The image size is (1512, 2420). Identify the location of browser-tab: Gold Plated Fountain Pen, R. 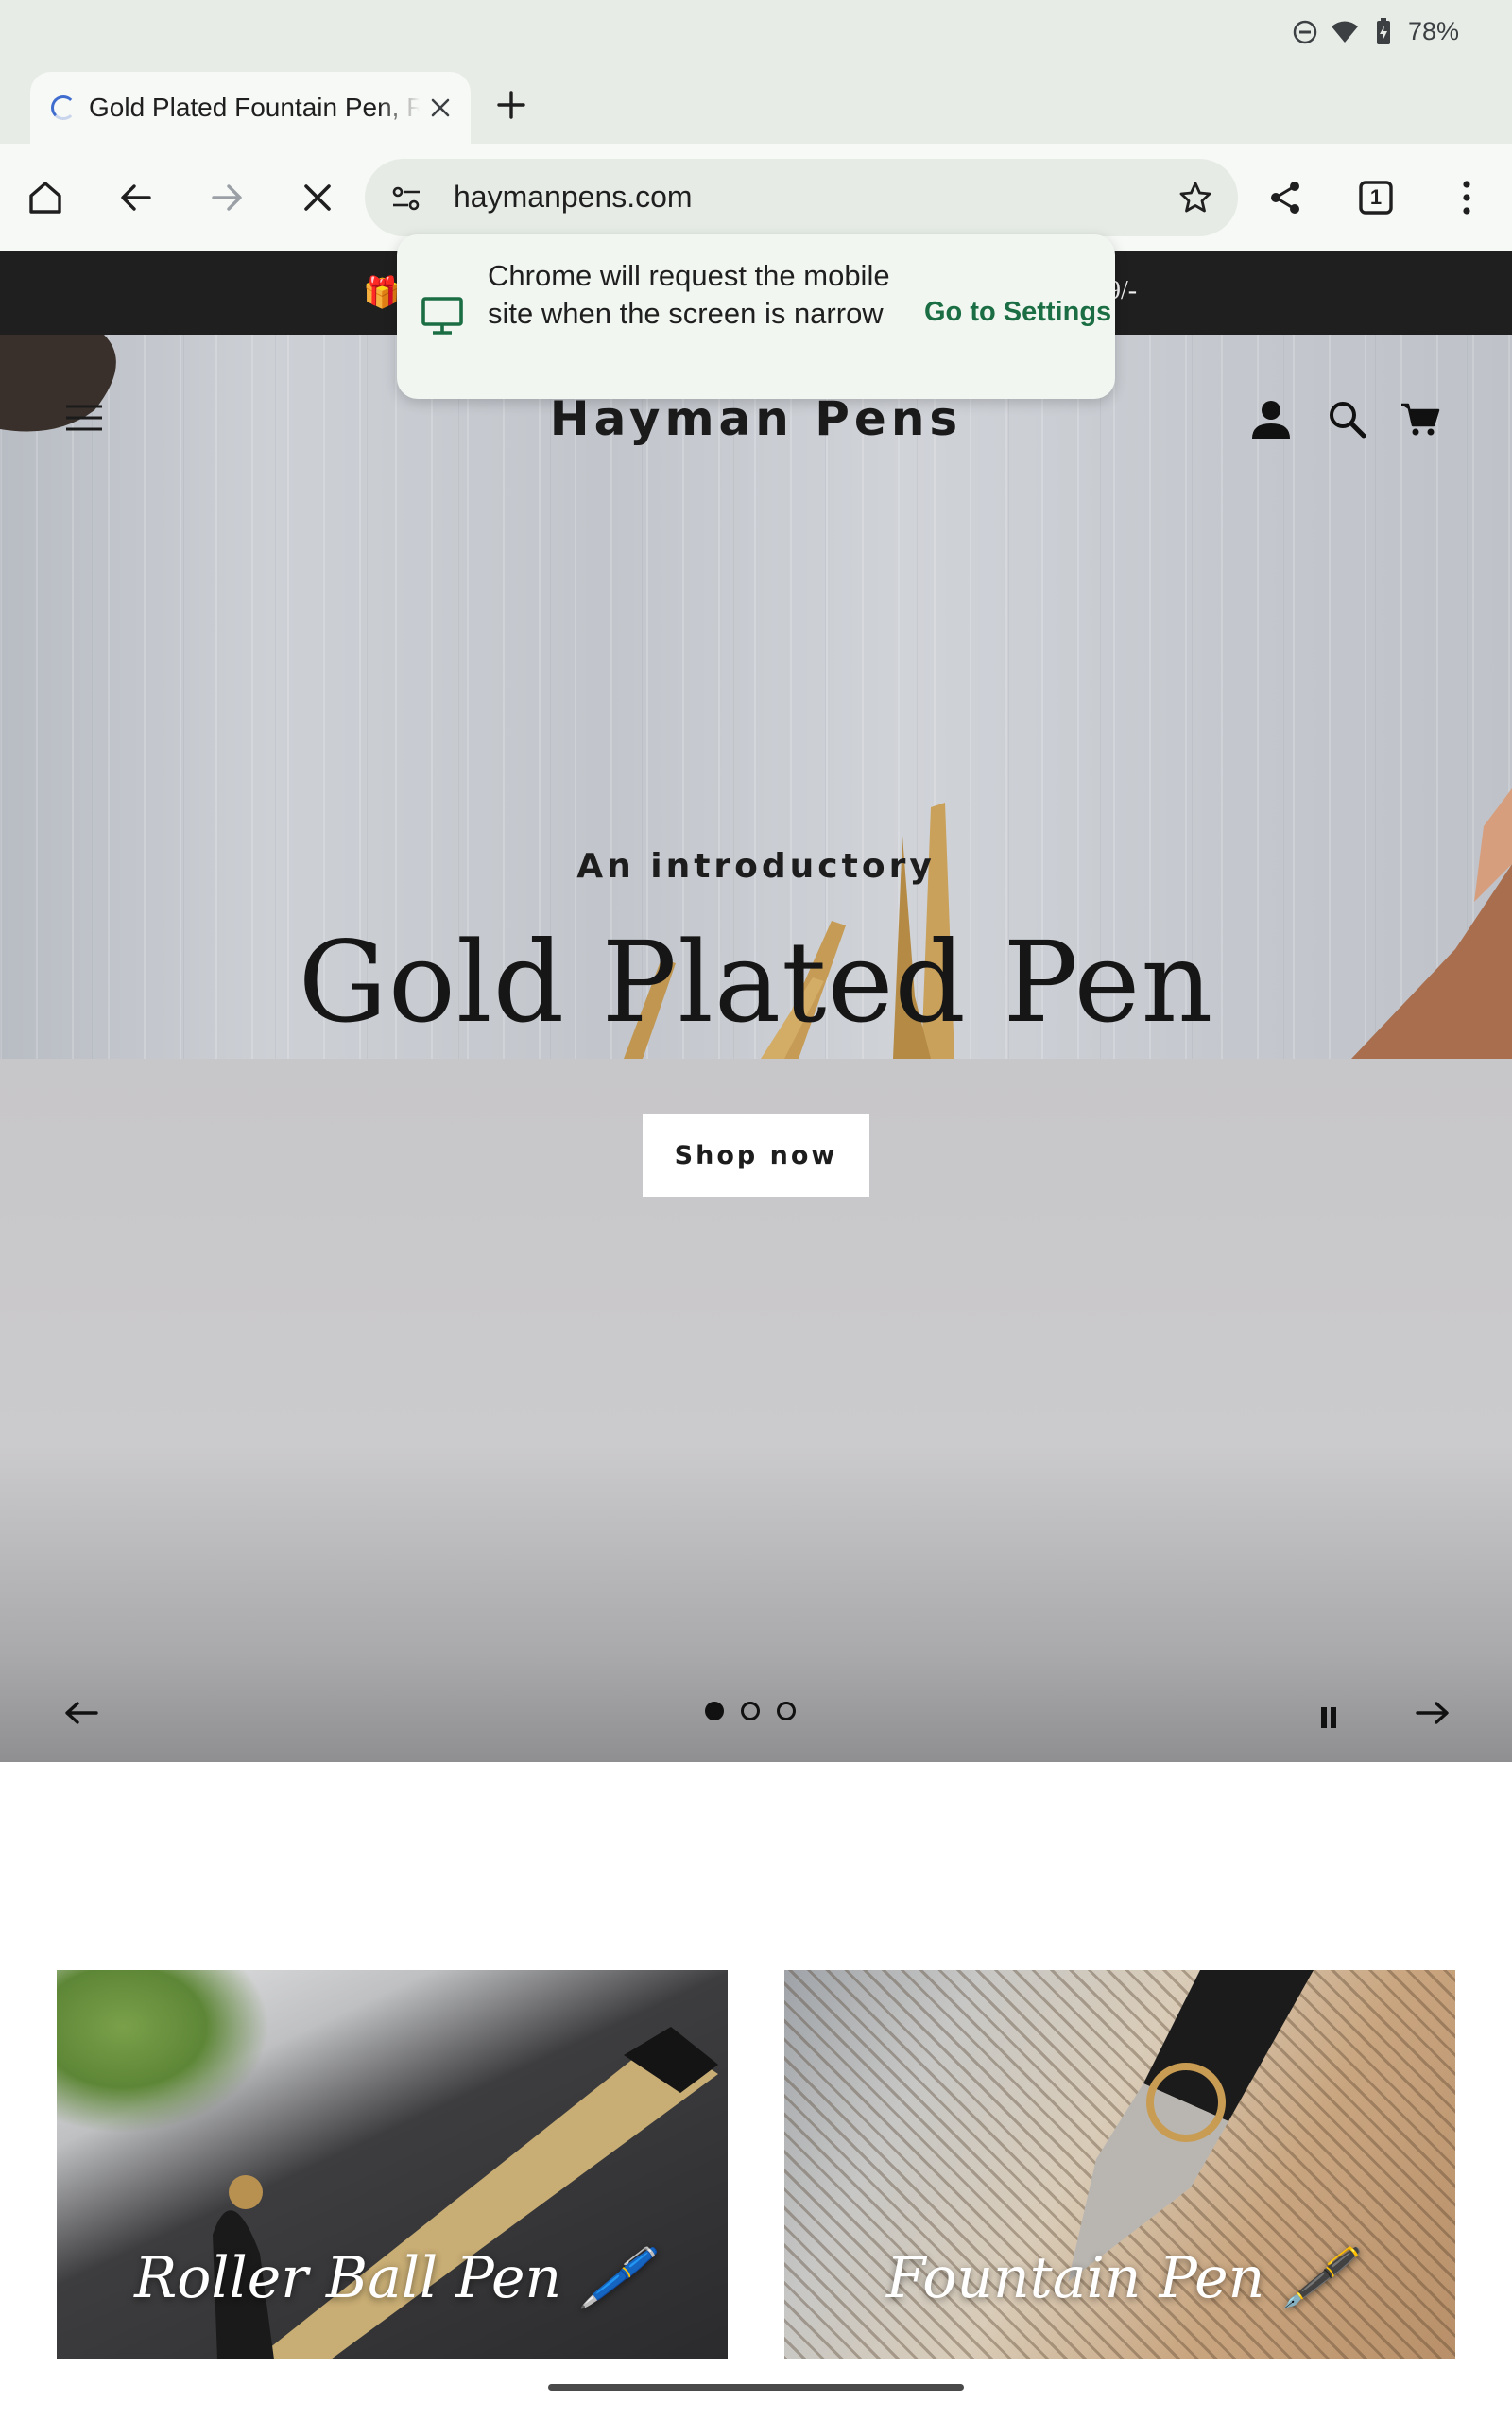
(250, 108).